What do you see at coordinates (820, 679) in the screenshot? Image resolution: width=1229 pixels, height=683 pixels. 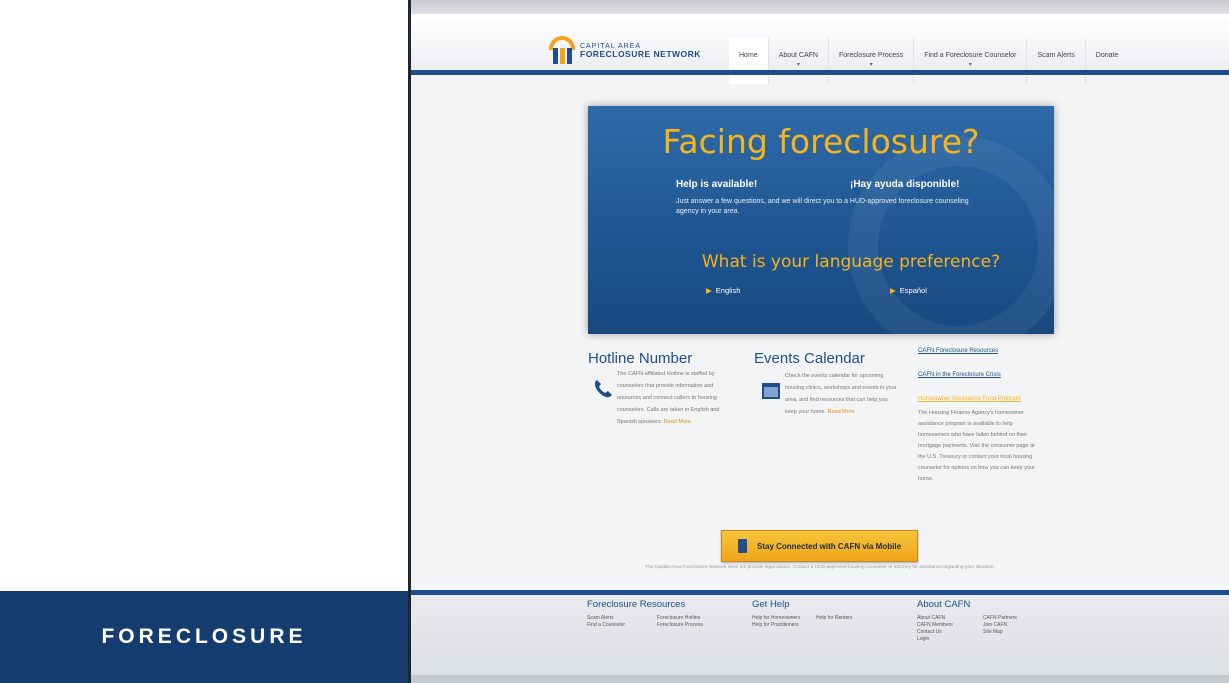 I see `browser-bottom-strip` at bounding box center [820, 679].